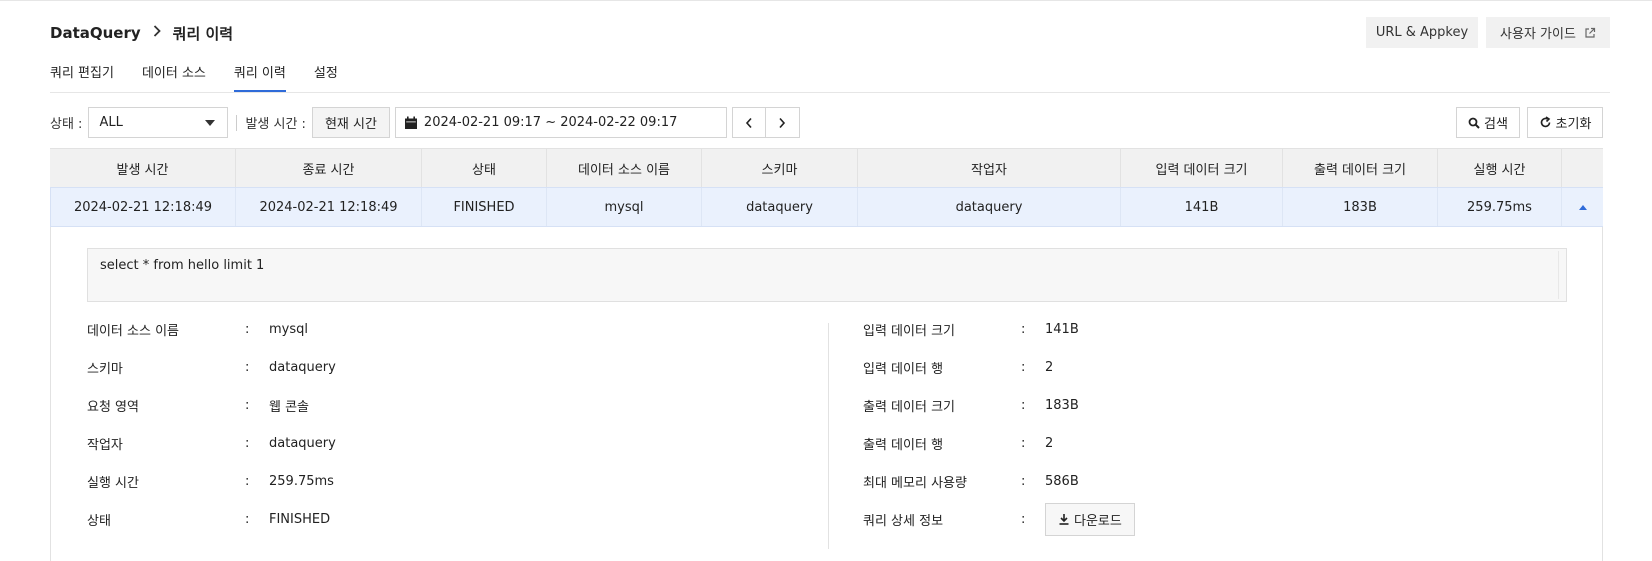 The height and width of the screenshot is (561, 1652). What do you see at coordinates (182, 265) in the screenshot?
I see `query-text: select * from hello limit 1` at bounding box center [182, 265].